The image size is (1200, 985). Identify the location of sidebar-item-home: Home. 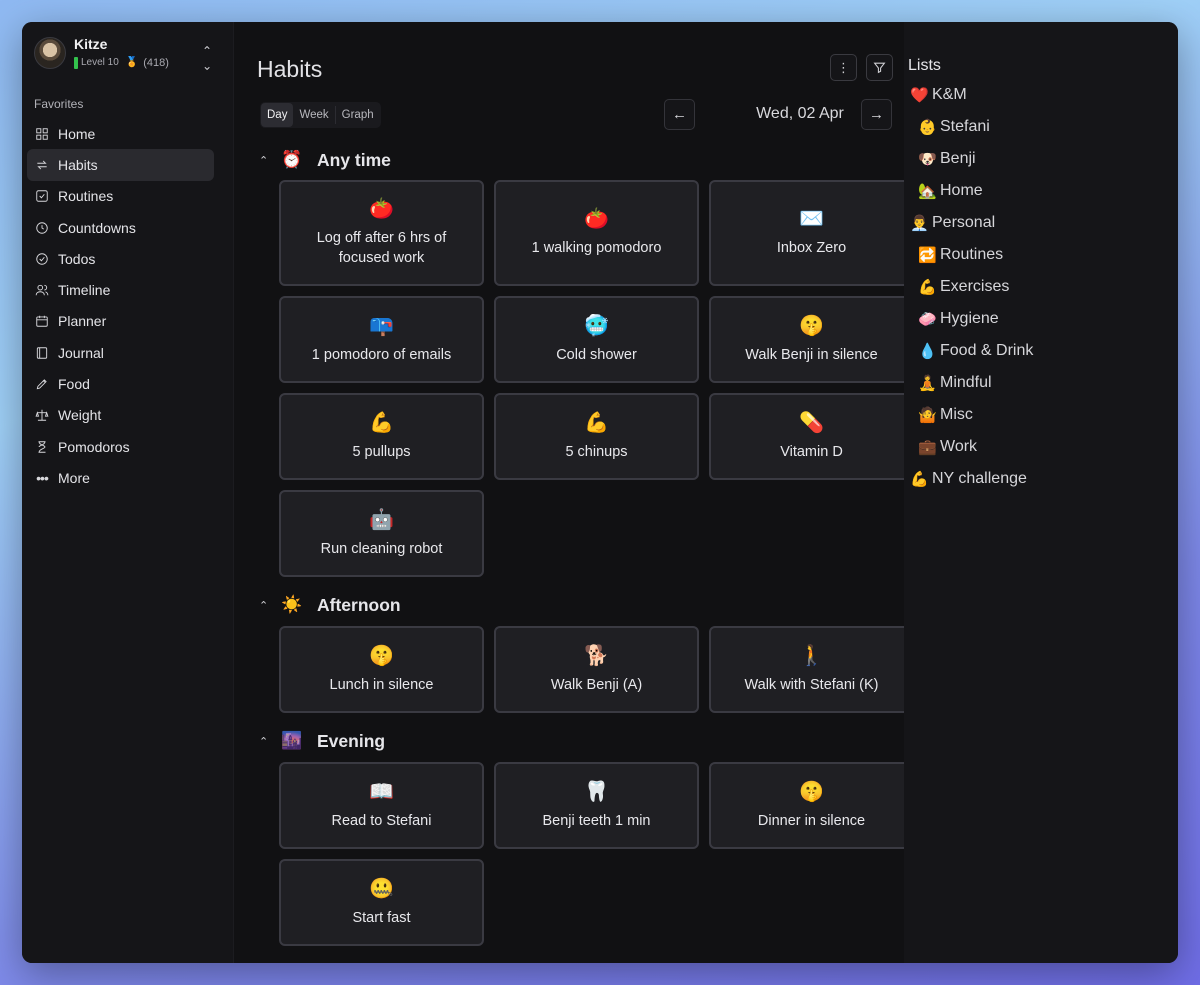
(120, 133).